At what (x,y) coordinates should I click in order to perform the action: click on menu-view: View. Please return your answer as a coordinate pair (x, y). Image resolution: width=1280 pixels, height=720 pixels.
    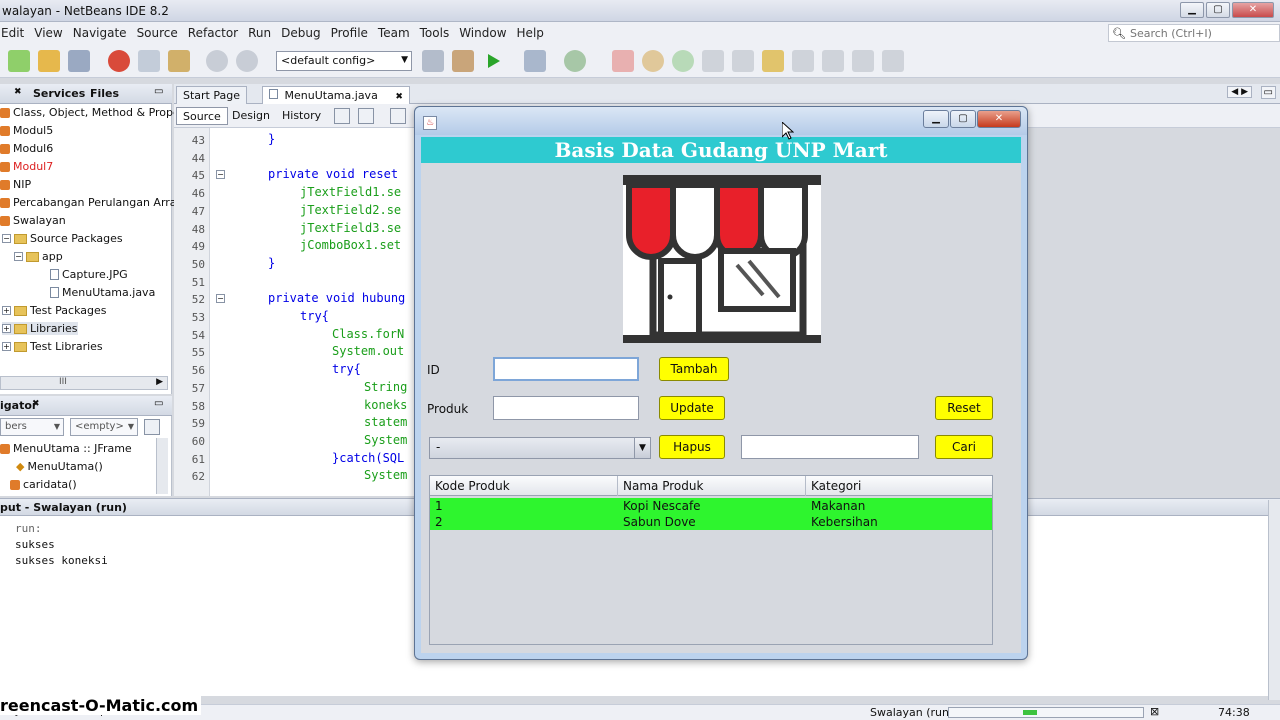
    Looking at the image, I should click on (48, 33).